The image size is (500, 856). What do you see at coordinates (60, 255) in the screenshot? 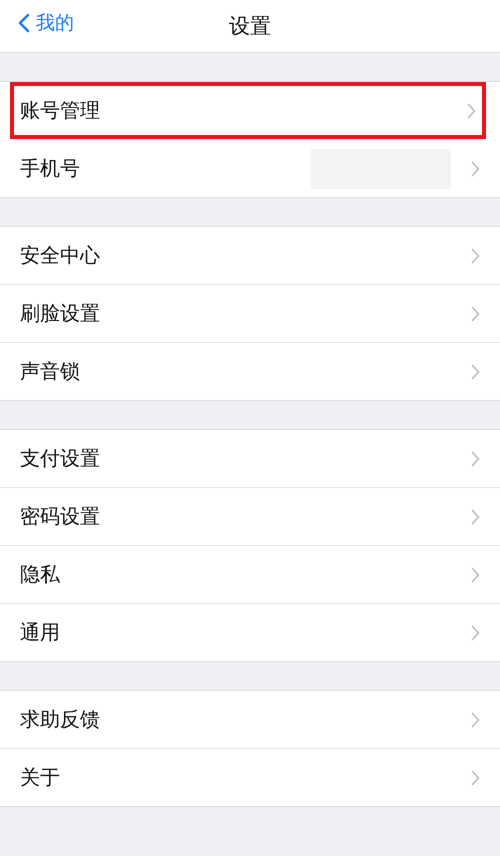
I see `row-label: 安全中心` at bounding box center [60, 255].